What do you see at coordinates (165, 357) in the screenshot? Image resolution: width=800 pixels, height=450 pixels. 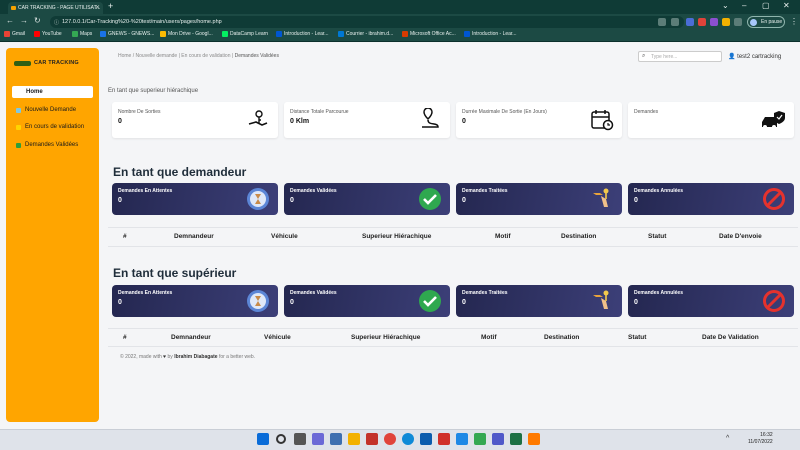 I see `heart-icon: ♥` at bounding box center [165, 357].